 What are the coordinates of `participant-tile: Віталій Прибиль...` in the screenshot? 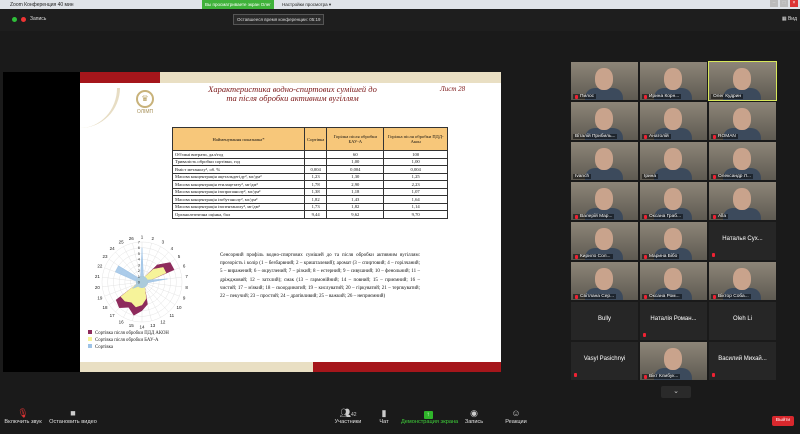 It's located at (604, 121).